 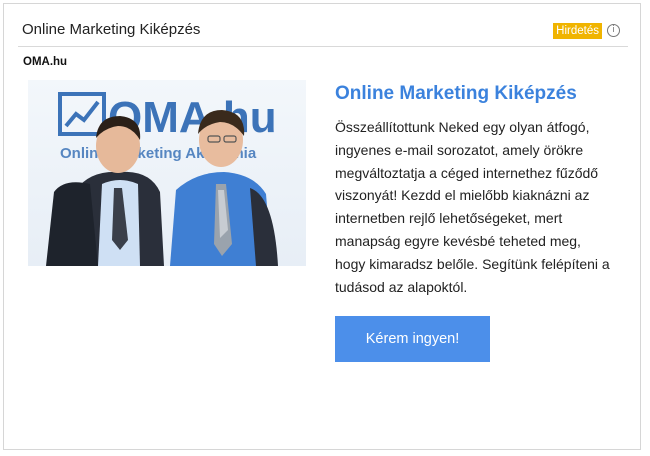 I want to click on chart-logo-icon, so click(x=82, y=114).